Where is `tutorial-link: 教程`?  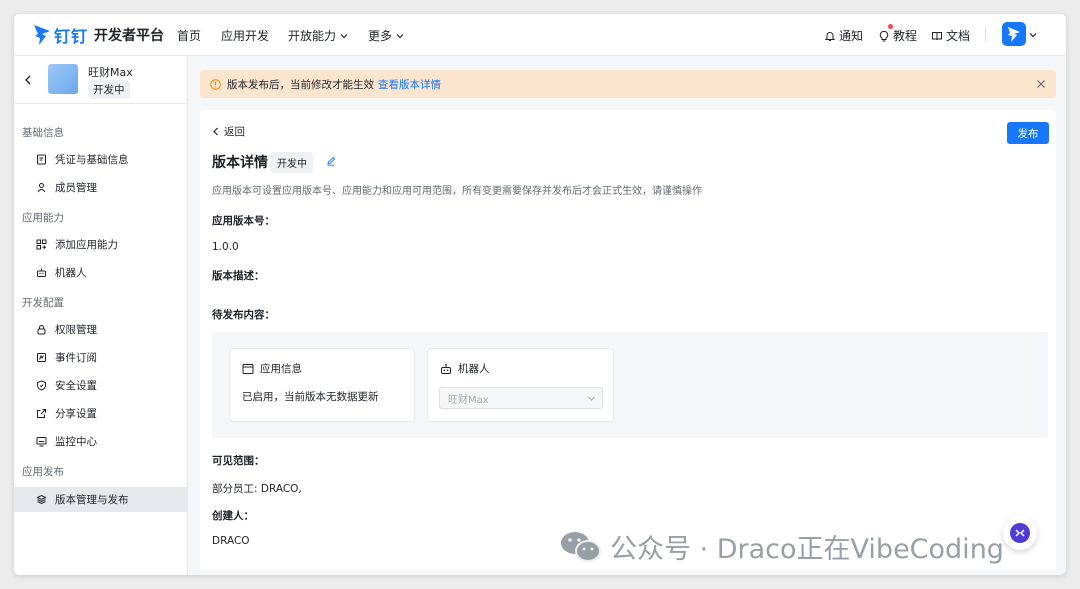
tutorial-link: 教程 is located at coordinates (898, 34).